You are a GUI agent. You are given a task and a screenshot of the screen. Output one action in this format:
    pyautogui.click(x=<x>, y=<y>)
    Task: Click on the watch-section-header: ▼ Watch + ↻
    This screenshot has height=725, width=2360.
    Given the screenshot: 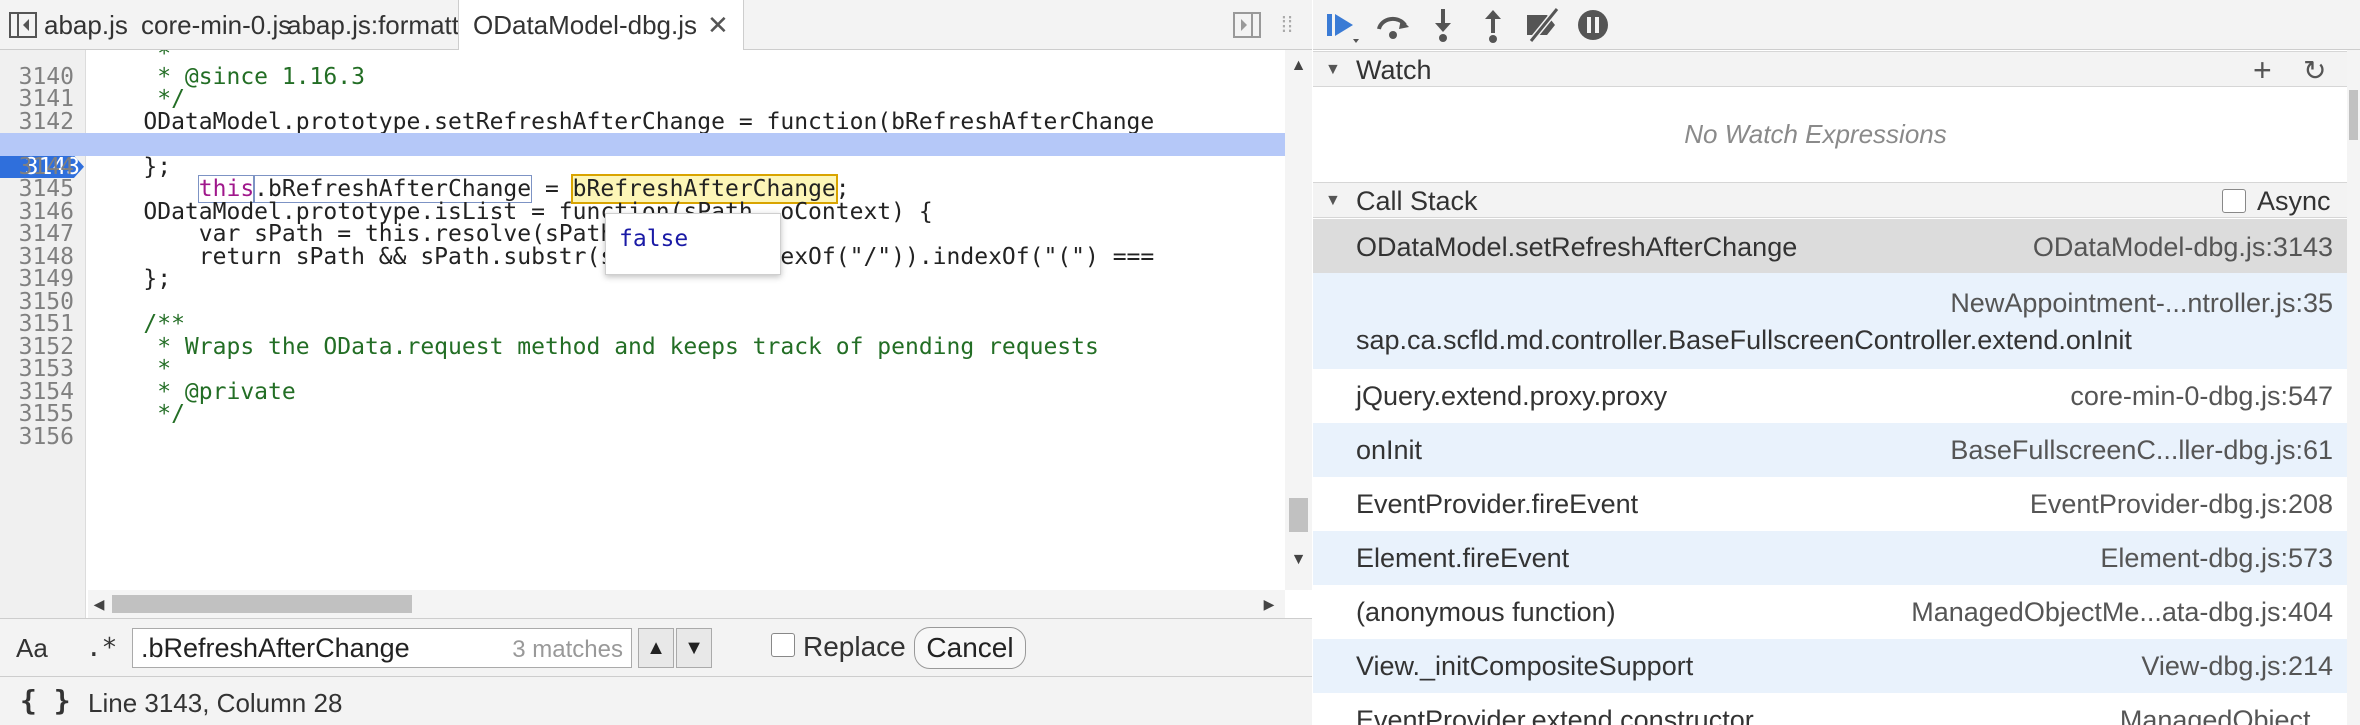 What is the action you would take?
    pyautogui.click(x=1836, y=70)
    